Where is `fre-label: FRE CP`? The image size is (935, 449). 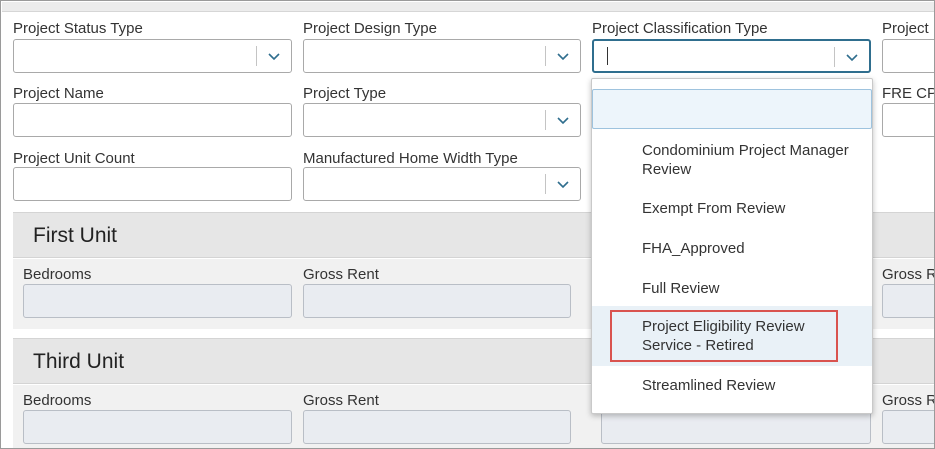 fre-label: FRE CP is located at coordinates (908, 93).